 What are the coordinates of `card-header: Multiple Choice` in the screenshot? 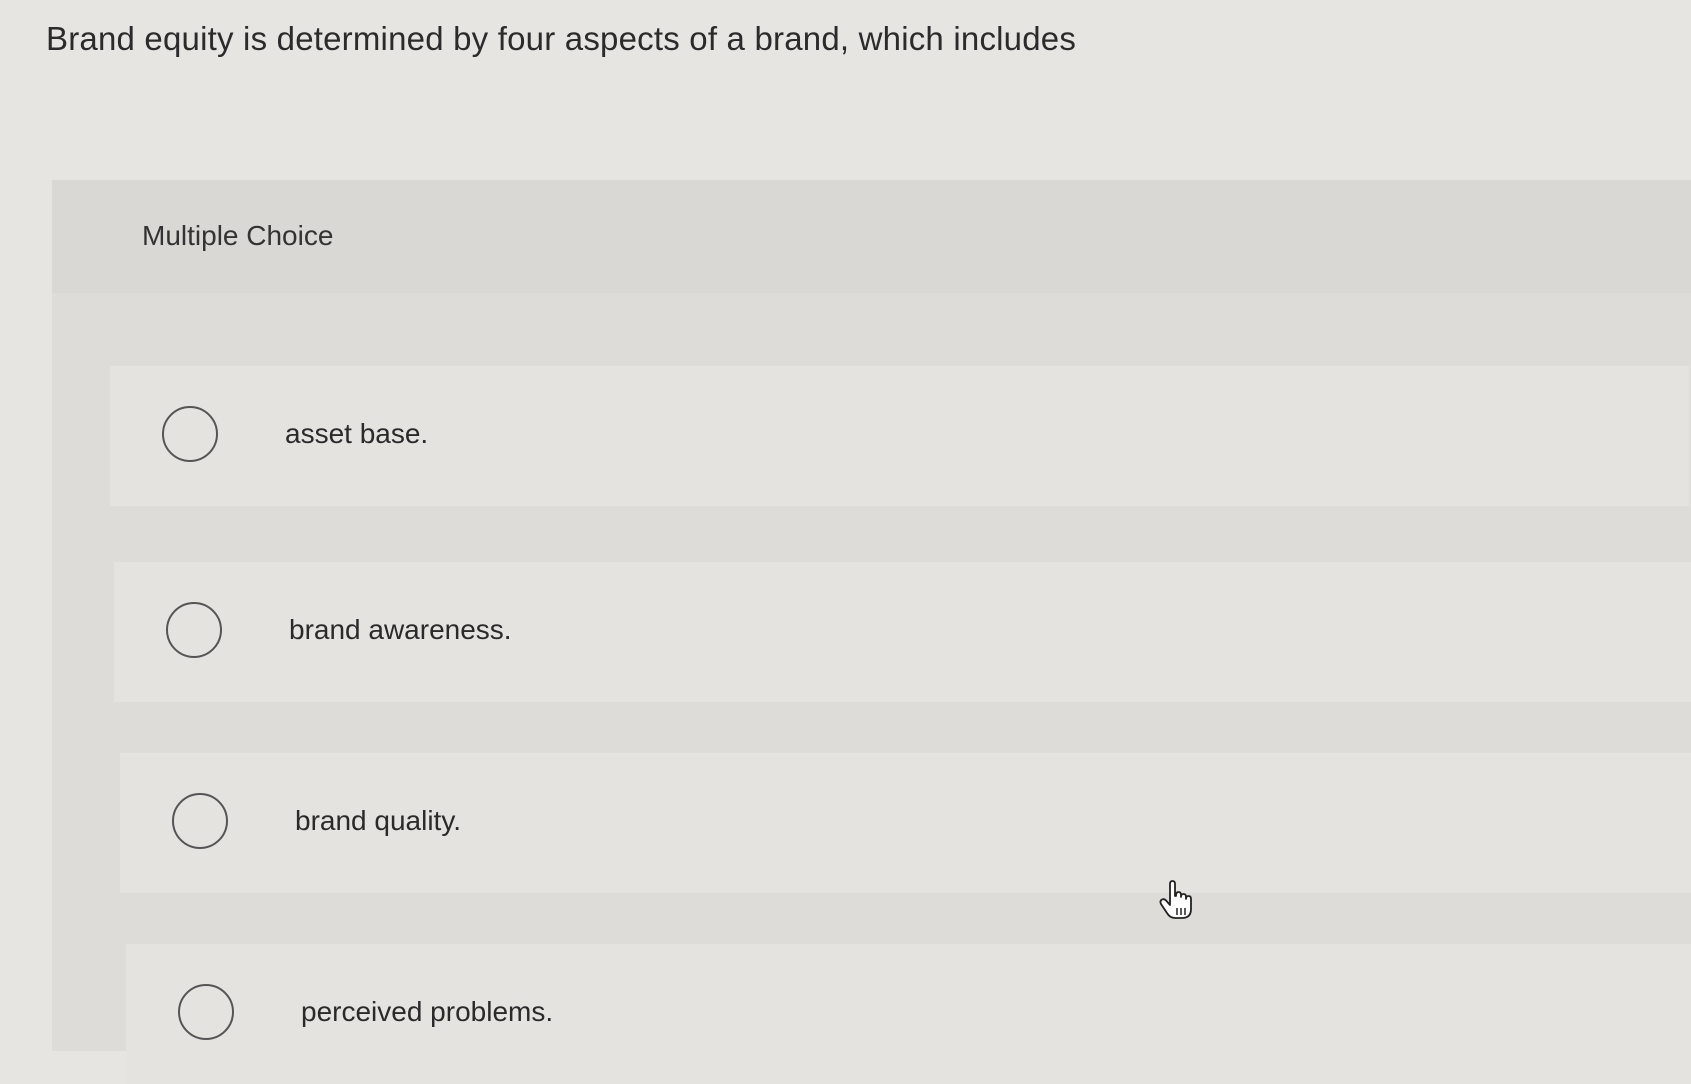 It's located at (871, 236).